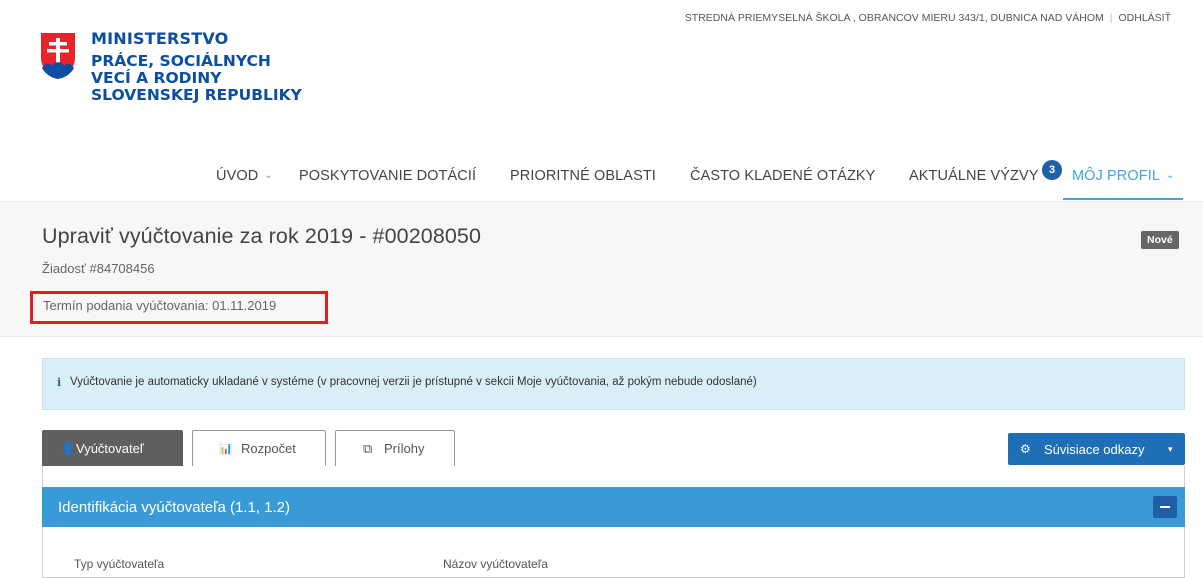 The width and height of the screenshot is (1203, 578). Describe the element at coordinates (237, 176) in the screenshot. I see `nav-label: ÚVOD` at that location.